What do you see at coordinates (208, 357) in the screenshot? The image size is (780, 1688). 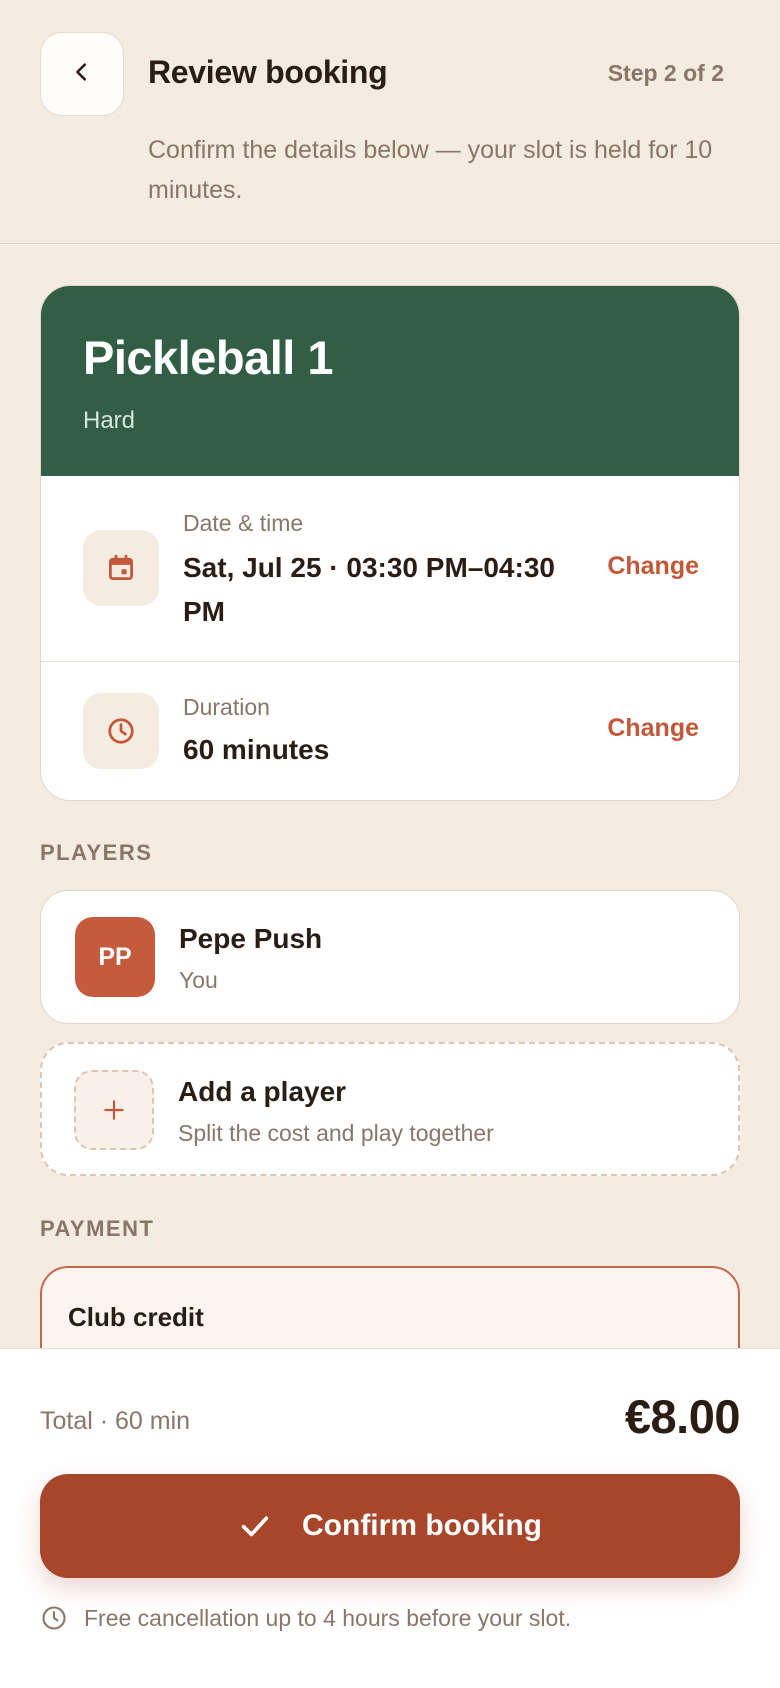 I see `court-name: Pickleball 1` at bounding box center [208, 357].